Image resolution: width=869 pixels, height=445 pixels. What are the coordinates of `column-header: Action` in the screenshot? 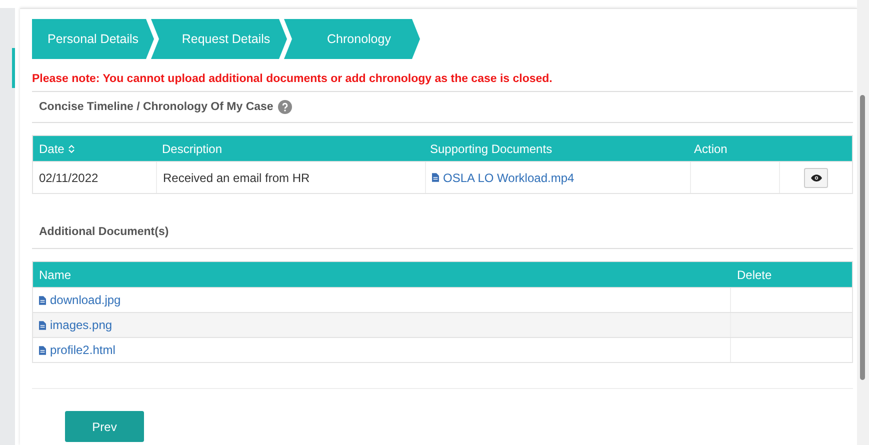 It's located at (711, 149).